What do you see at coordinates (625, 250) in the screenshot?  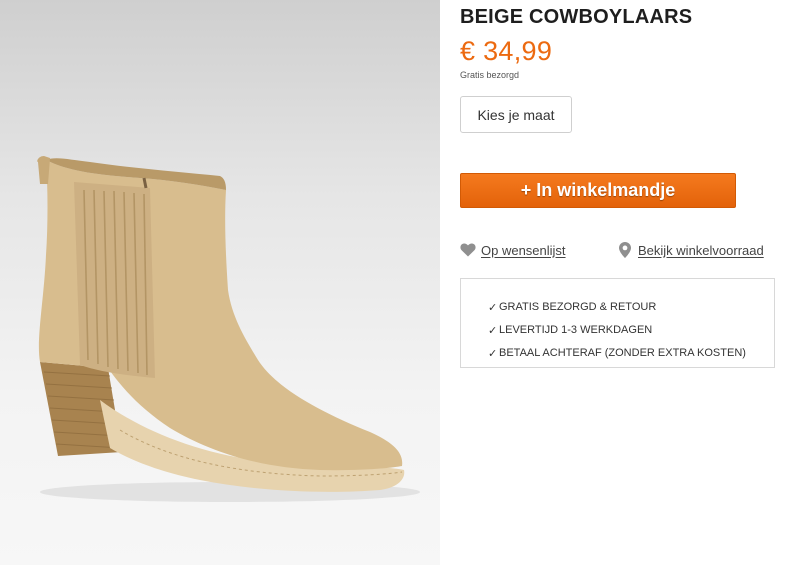 I see `map-pin-icon` at bounding box center [625, 250].